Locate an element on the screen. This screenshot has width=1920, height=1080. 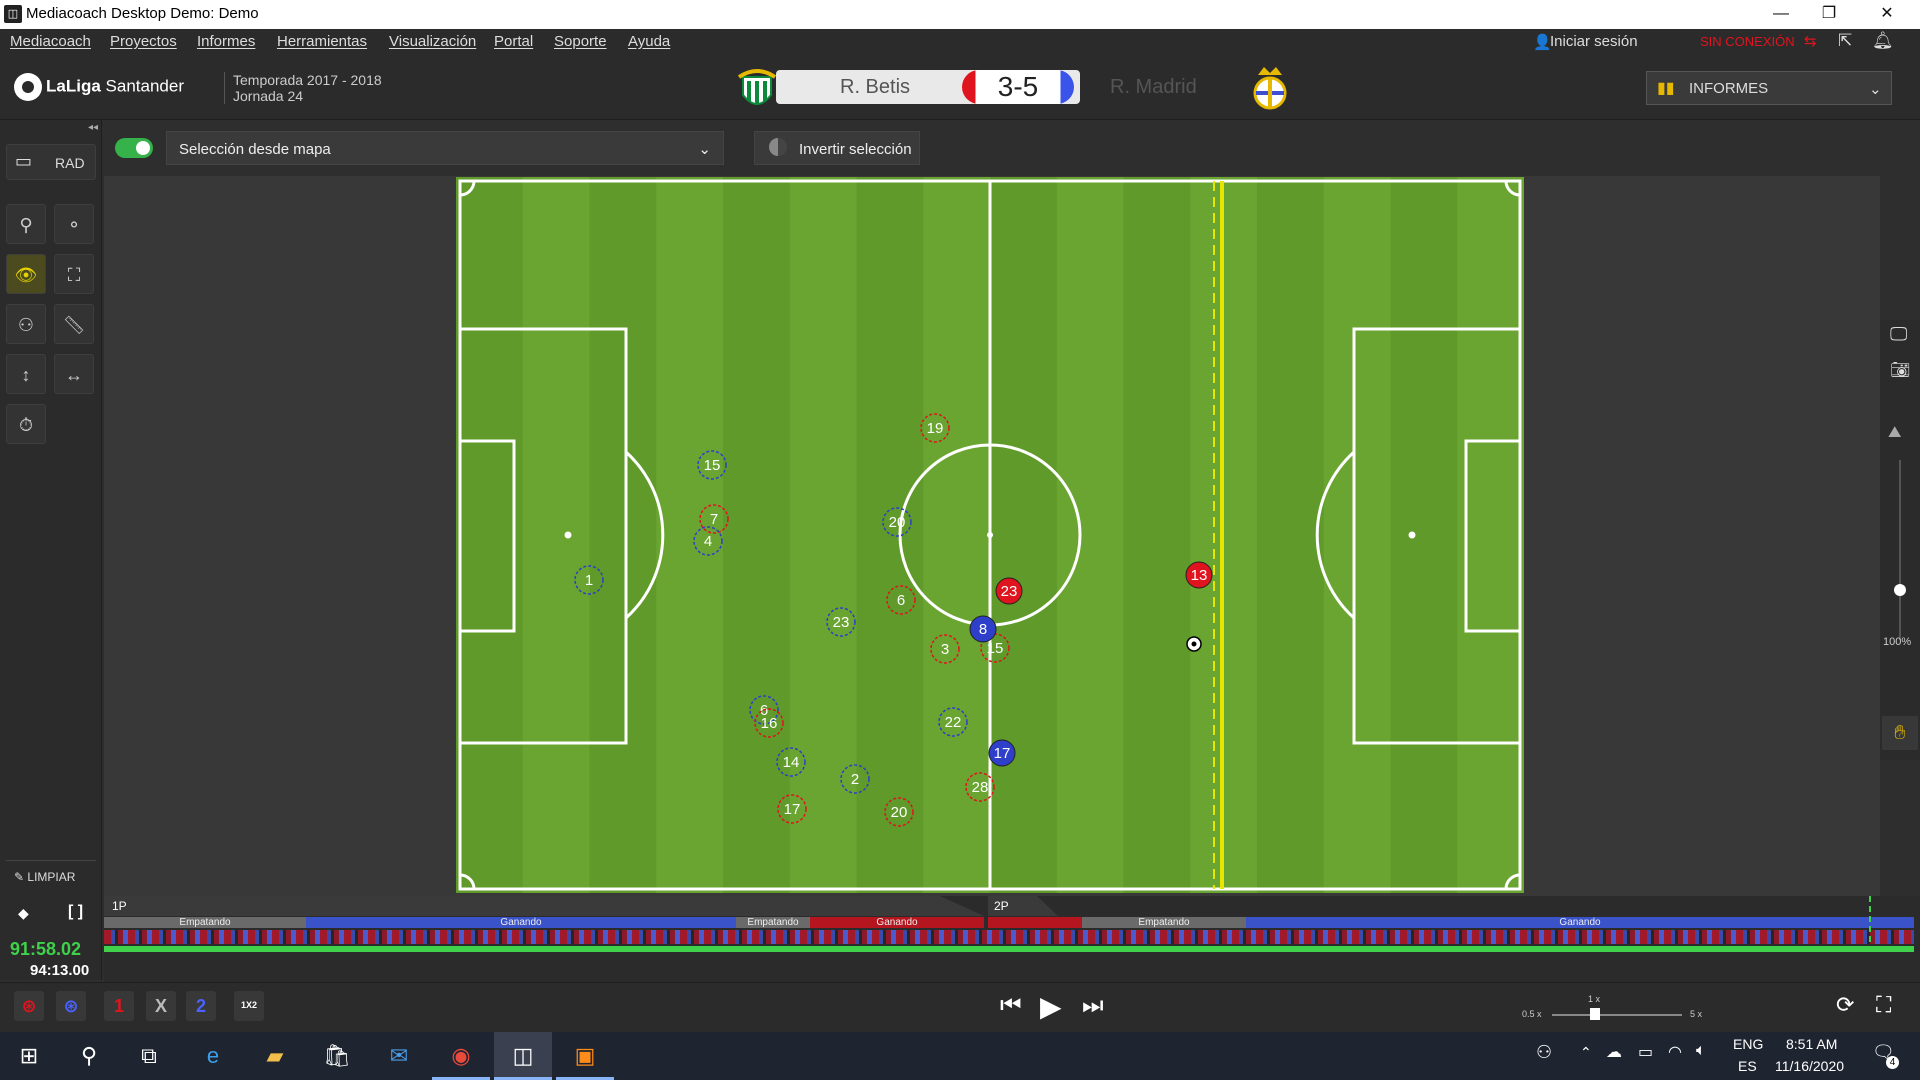
view-controls: 🖵︎ 📷︎ ⛰︎ 100% ✋︎ is located at coordinates (1900, 540).